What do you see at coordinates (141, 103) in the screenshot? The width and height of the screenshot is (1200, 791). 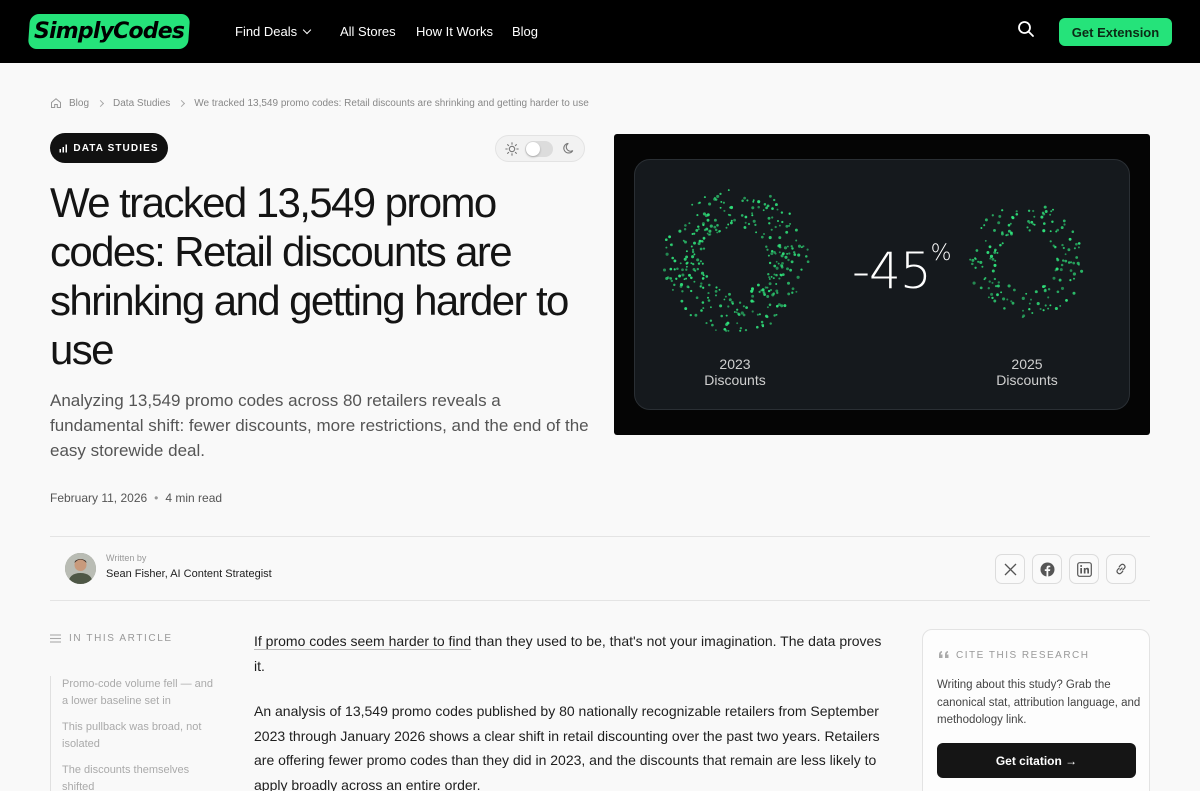 I see `breadcrumb-data-studies: Data Studies` at bounding box center [141, 103].